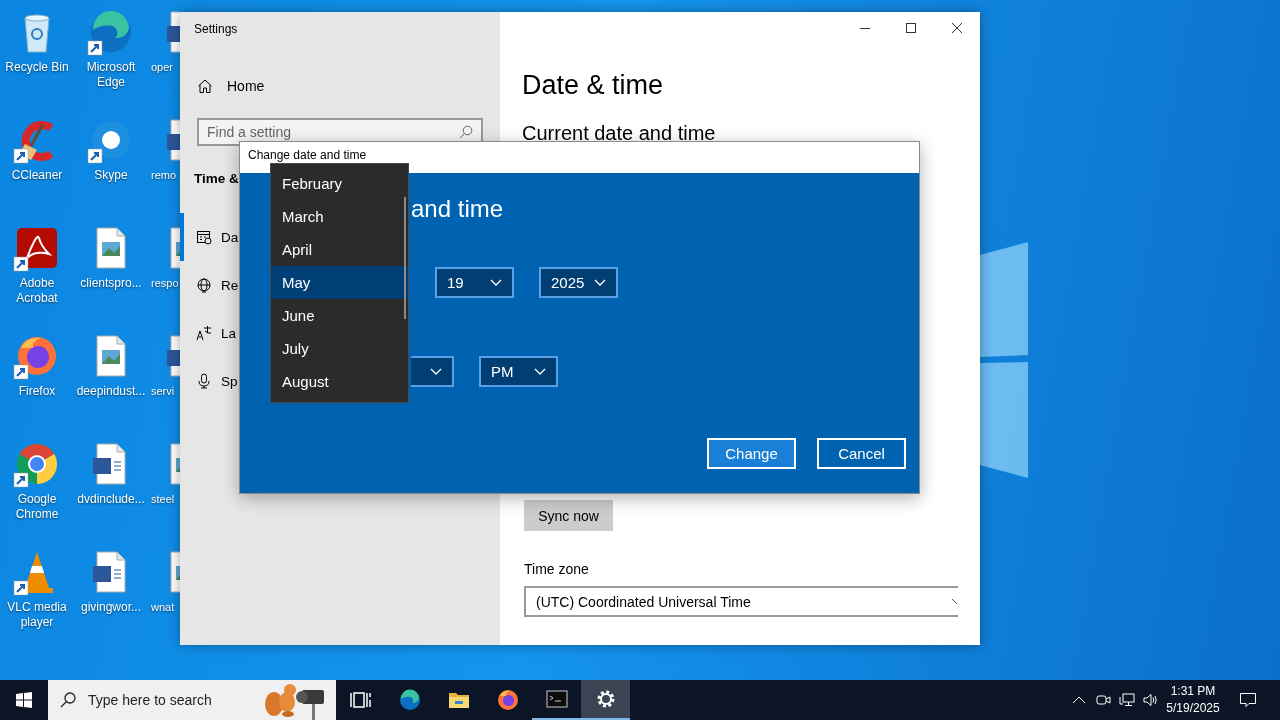  I want to click on icon-label: CCleaner, so click(37, 175).